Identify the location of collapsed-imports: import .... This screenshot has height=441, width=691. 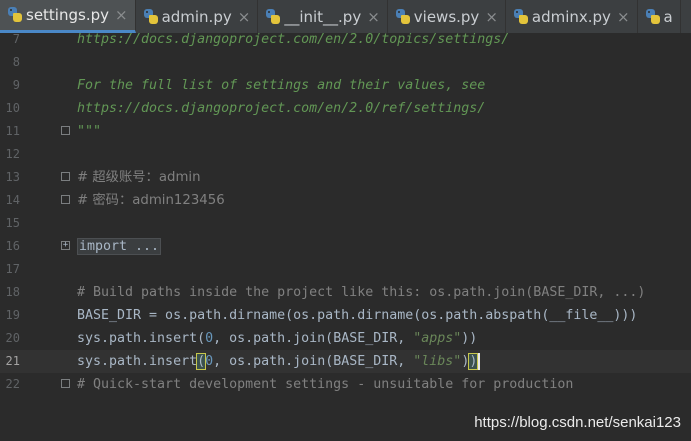
(119, 246).